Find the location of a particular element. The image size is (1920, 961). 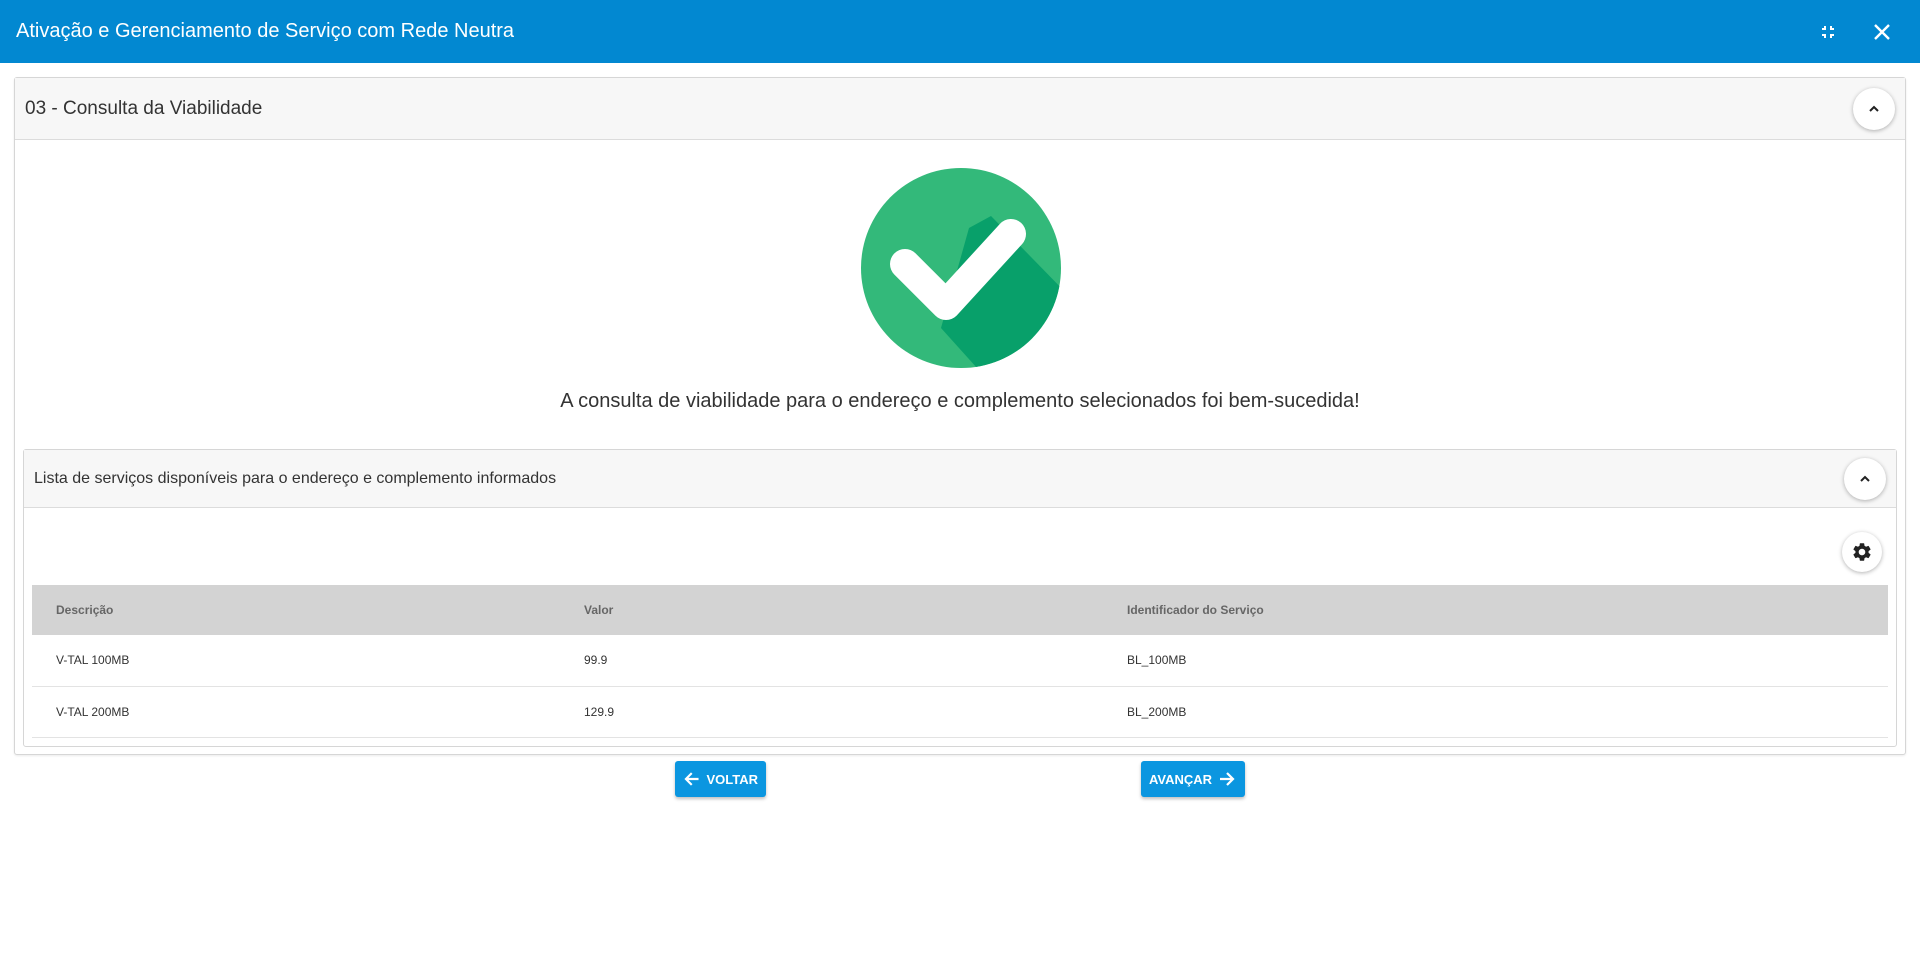

services-collapse-button is located at coordinates (1865, 478).